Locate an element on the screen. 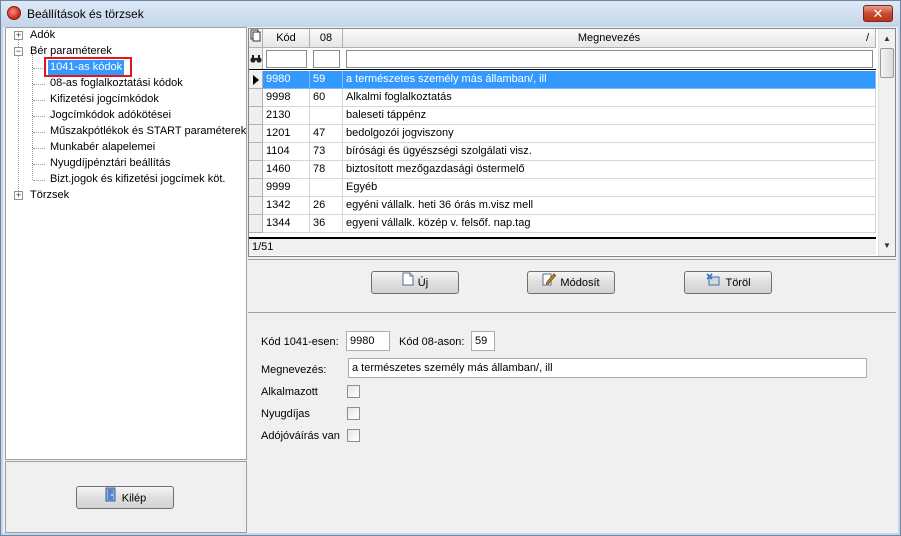 The height and width of the screenshot is (536, 901). tree-item-label: Bizt.jogok és kifizetési jogcímek köt. is located at coordinates (138, 179).